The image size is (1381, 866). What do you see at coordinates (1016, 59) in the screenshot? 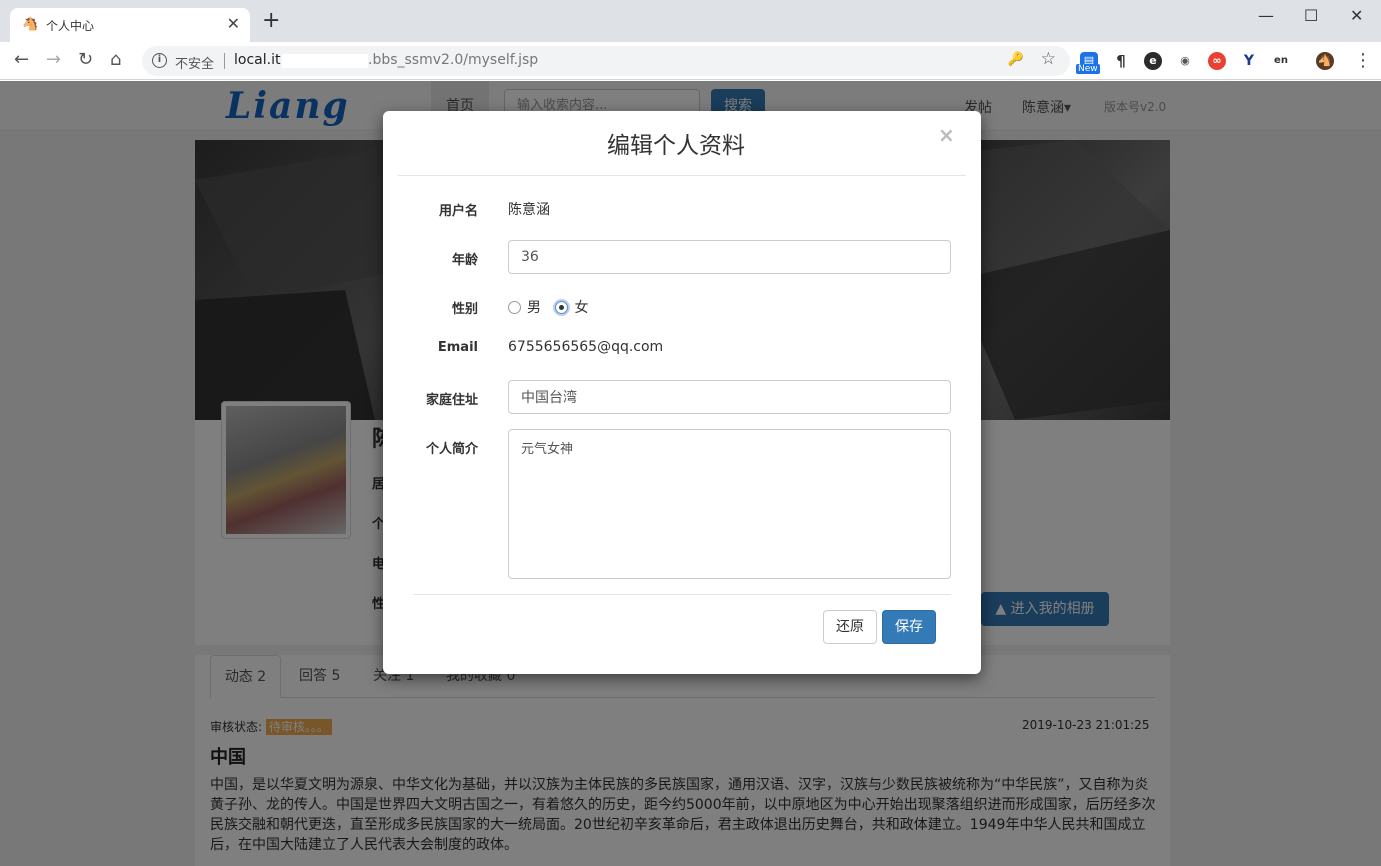
I see `key-icon: 🔑` at bounding box center [1016, 59].